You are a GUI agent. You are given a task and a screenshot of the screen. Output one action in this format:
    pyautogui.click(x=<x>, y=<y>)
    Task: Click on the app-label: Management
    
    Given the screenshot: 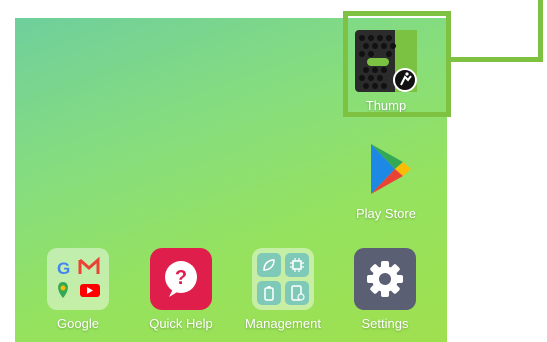 What is the action you would take?
    pyautogui.click(x=283, y=323)
    